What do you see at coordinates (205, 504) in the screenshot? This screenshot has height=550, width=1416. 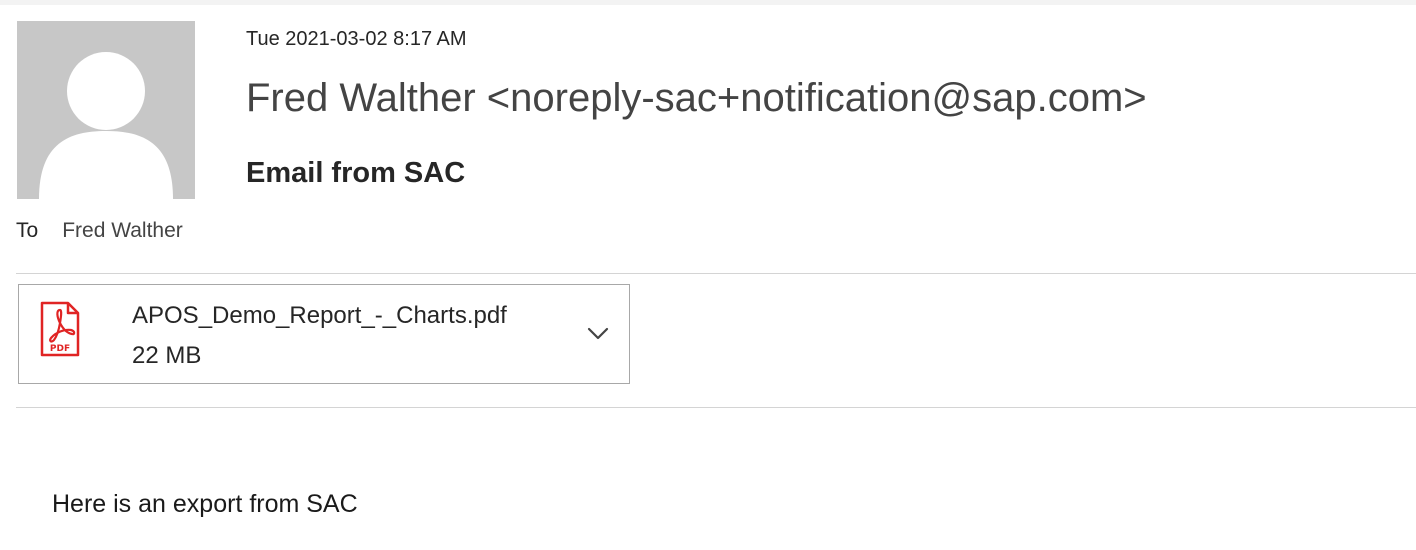 I see `message-body: Here is an export from SAC` at bounding box center [205, 504].